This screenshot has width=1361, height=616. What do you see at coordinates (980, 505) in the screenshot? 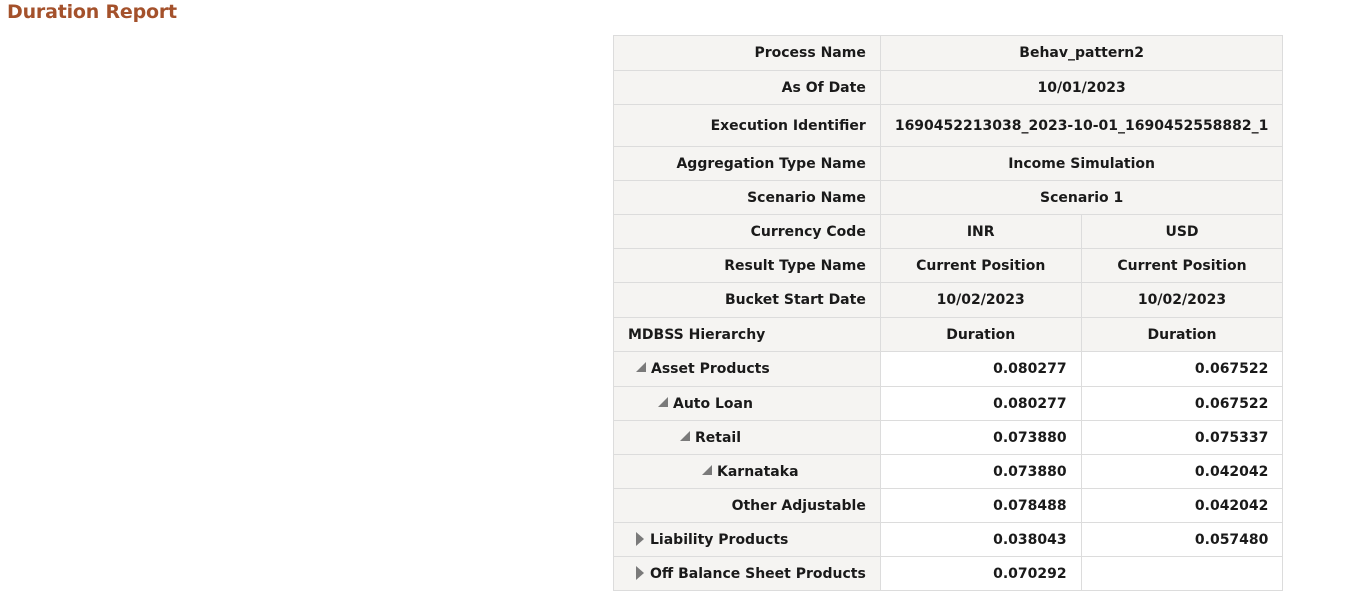
I see `value-inr: 0.078488` at bounding box center [980, 505].